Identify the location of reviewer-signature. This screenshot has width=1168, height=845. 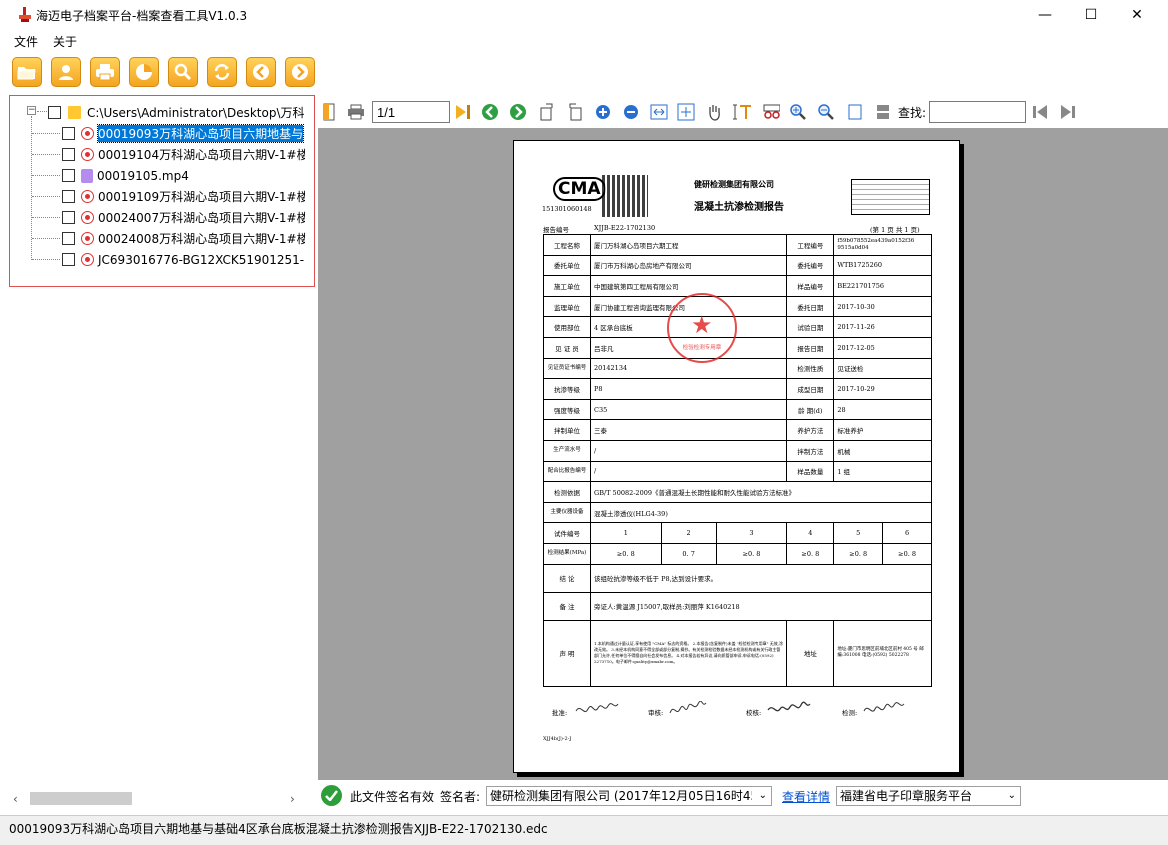
(689, 708).